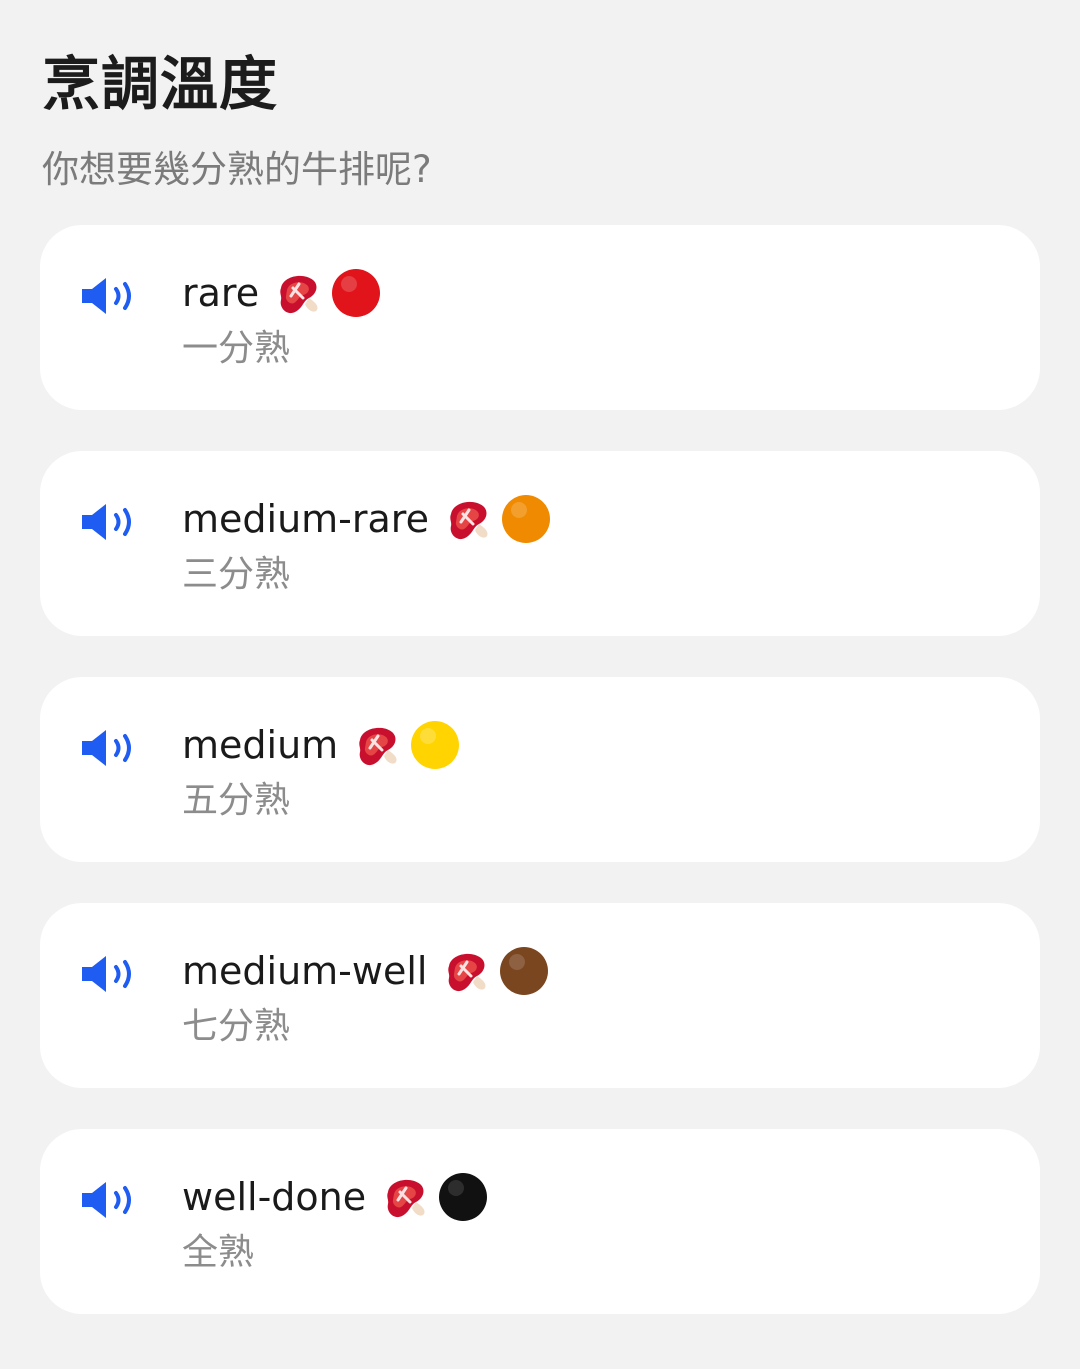  I want to click on yellow-circle-icon, so click(435, 745).